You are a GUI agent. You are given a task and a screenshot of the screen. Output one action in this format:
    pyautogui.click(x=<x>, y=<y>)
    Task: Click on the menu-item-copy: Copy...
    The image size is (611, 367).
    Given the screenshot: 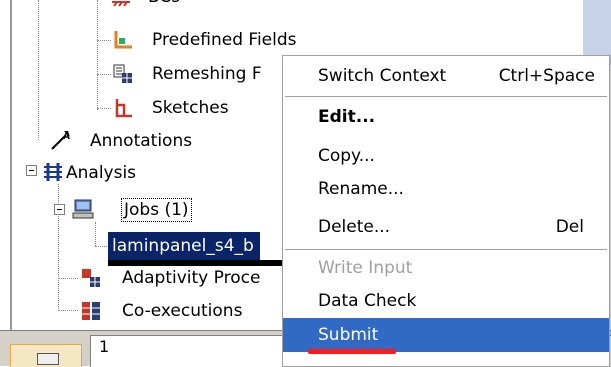 What is the action you would take?
    pyautogui.click(x=446, y=156)
    